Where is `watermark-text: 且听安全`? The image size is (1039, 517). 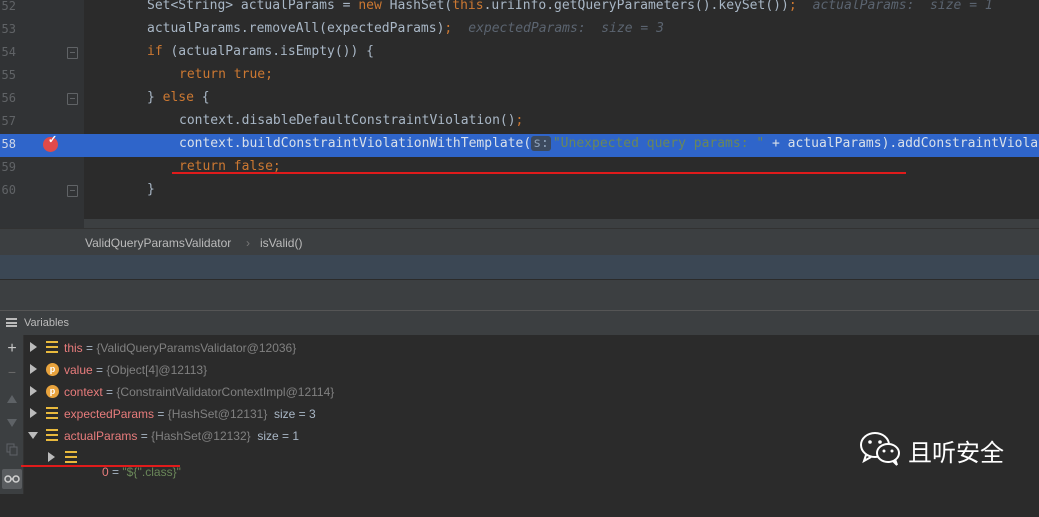
watermark-text: 且听安全 is located at coordinates (956, 453).